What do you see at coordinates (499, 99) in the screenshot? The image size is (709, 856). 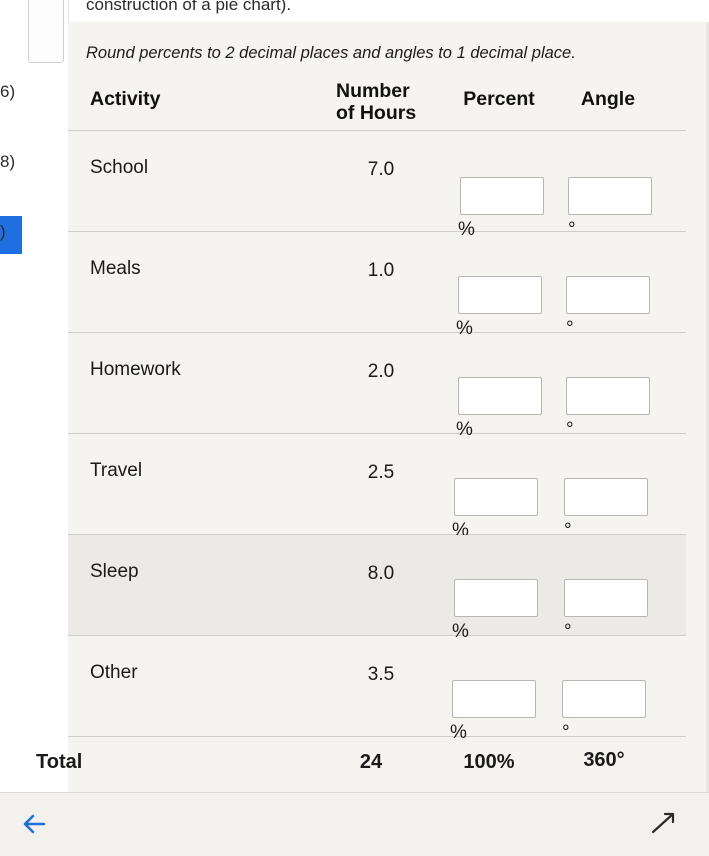 I see `column-header-percent: Percent` at bounding box center [499, 99].